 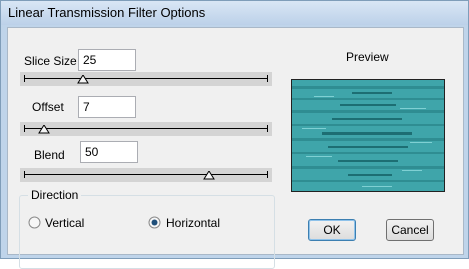 I want to click on slice-size-slider, so click(x=146, y=79).